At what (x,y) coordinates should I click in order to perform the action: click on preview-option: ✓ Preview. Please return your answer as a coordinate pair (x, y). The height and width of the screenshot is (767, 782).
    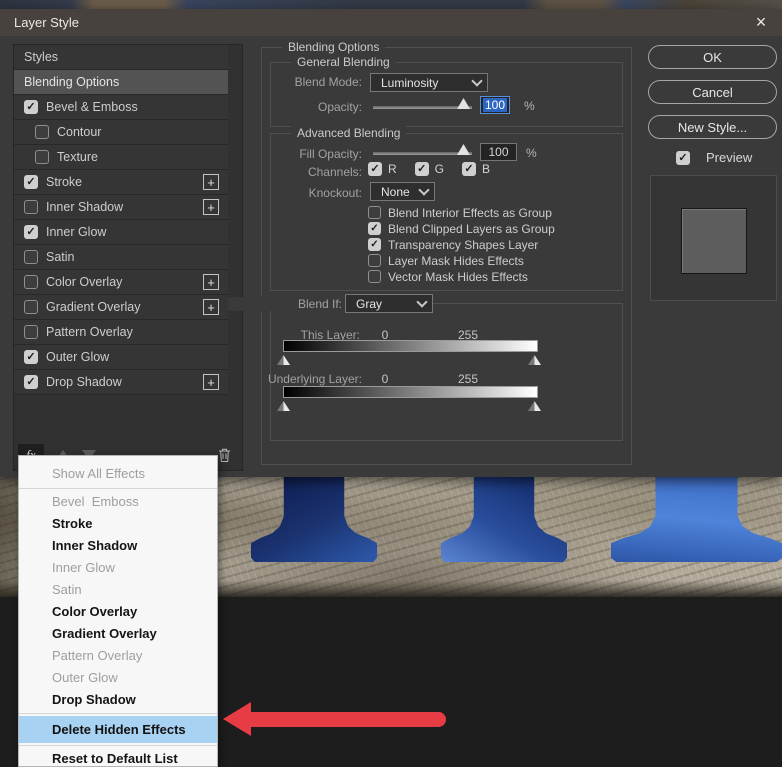
    Looking at the image, I should click on (714, 157).